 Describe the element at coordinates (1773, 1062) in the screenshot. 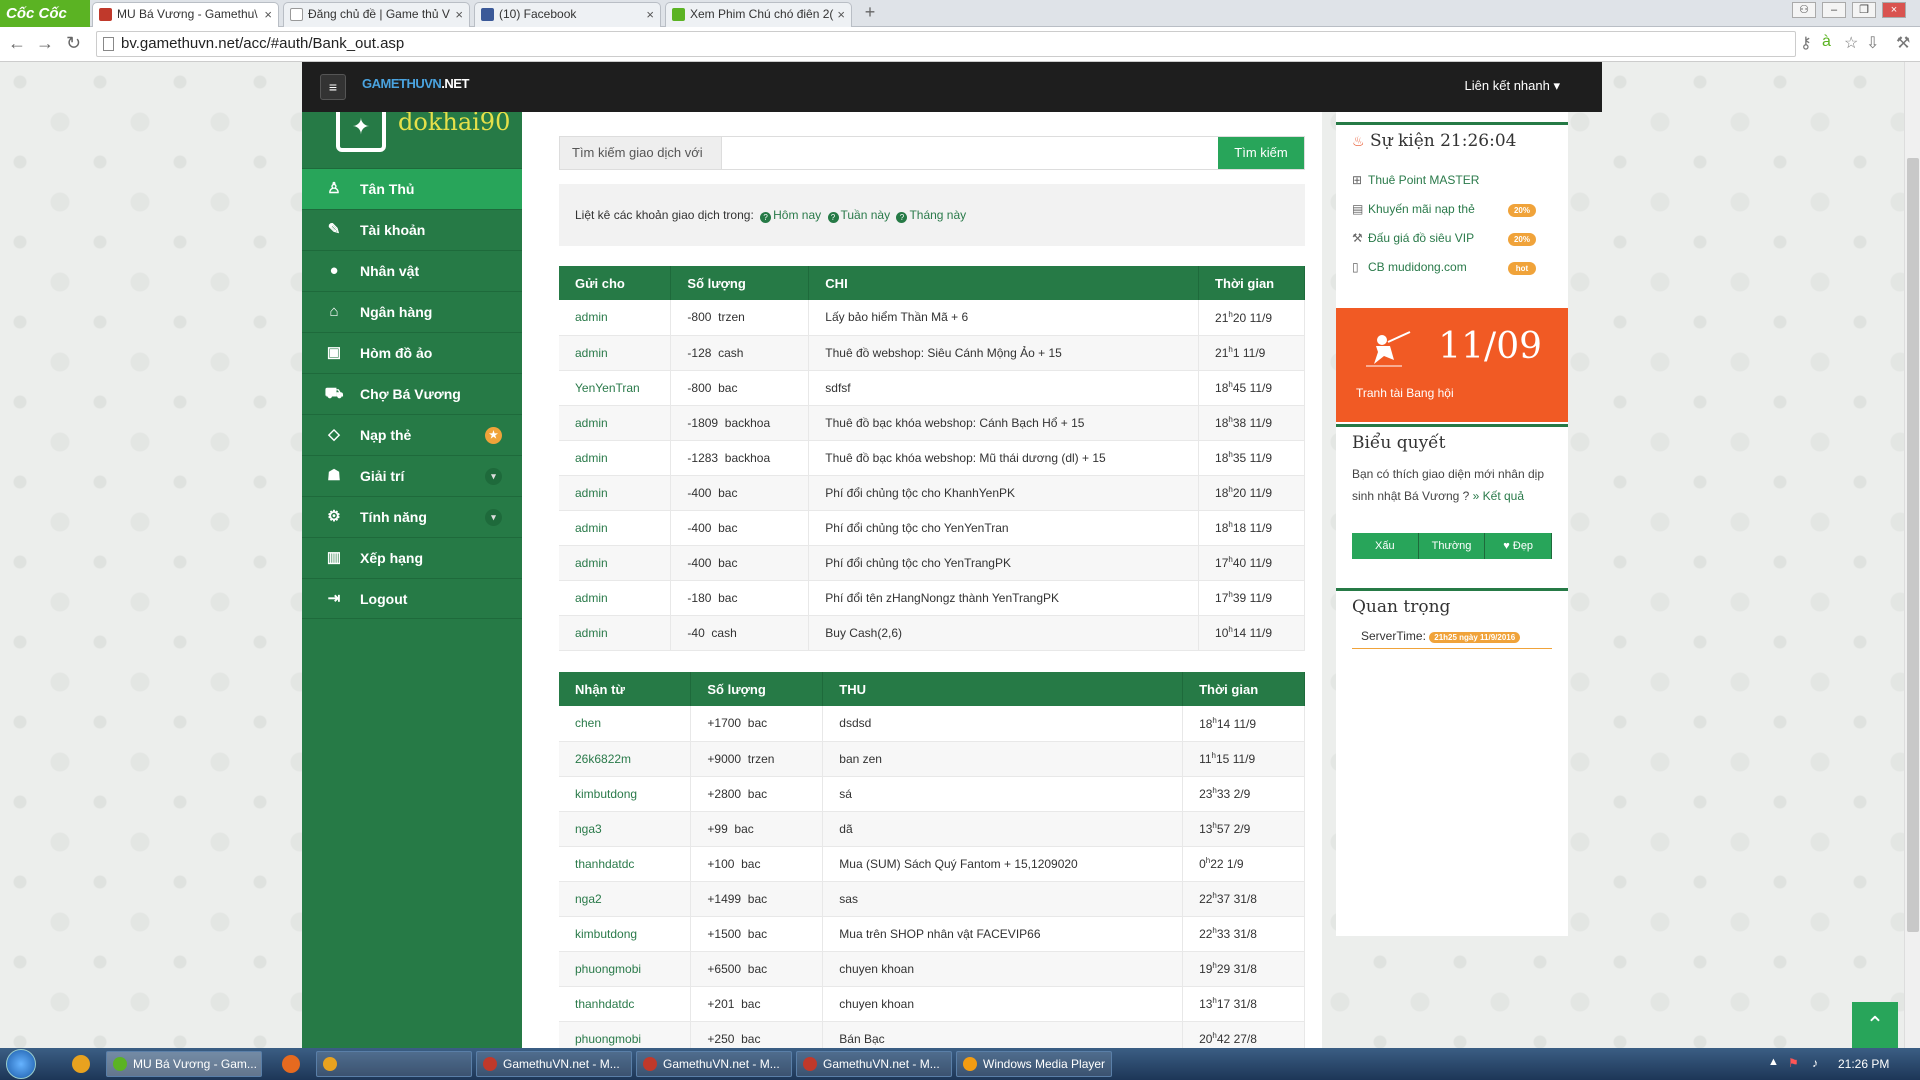

I see `tray-up-arrow-icon: ▲` at that location.